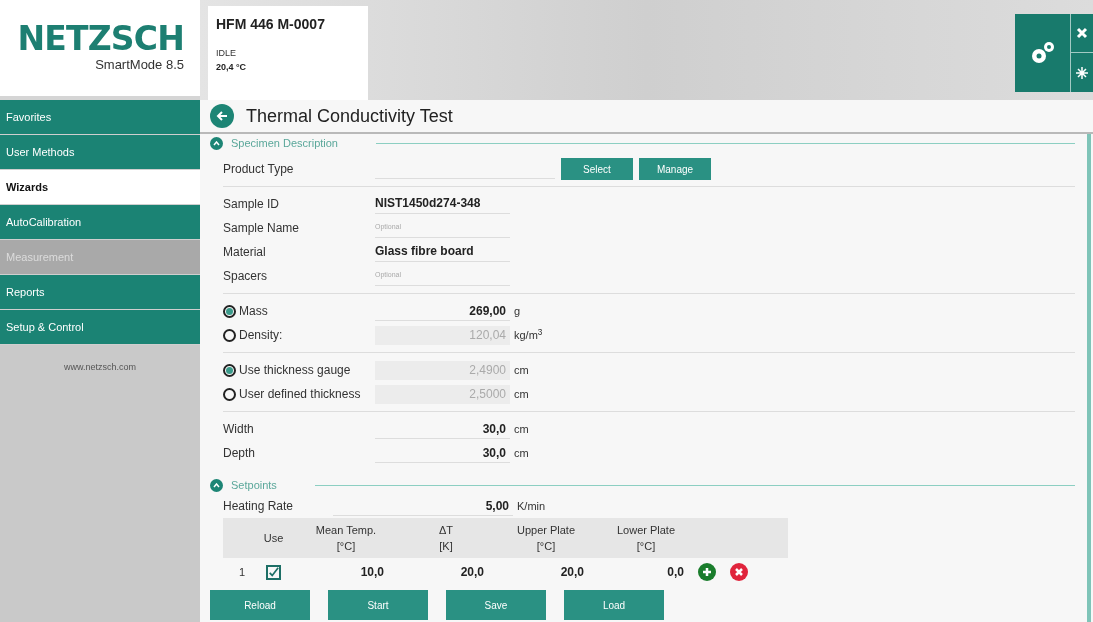 This screenshot has width=1093, height=622. What do you see at coordinates (232, 67) in the screenshot?
I see `device-temperature: 20,4 °C` at bounding box center [232, 67].